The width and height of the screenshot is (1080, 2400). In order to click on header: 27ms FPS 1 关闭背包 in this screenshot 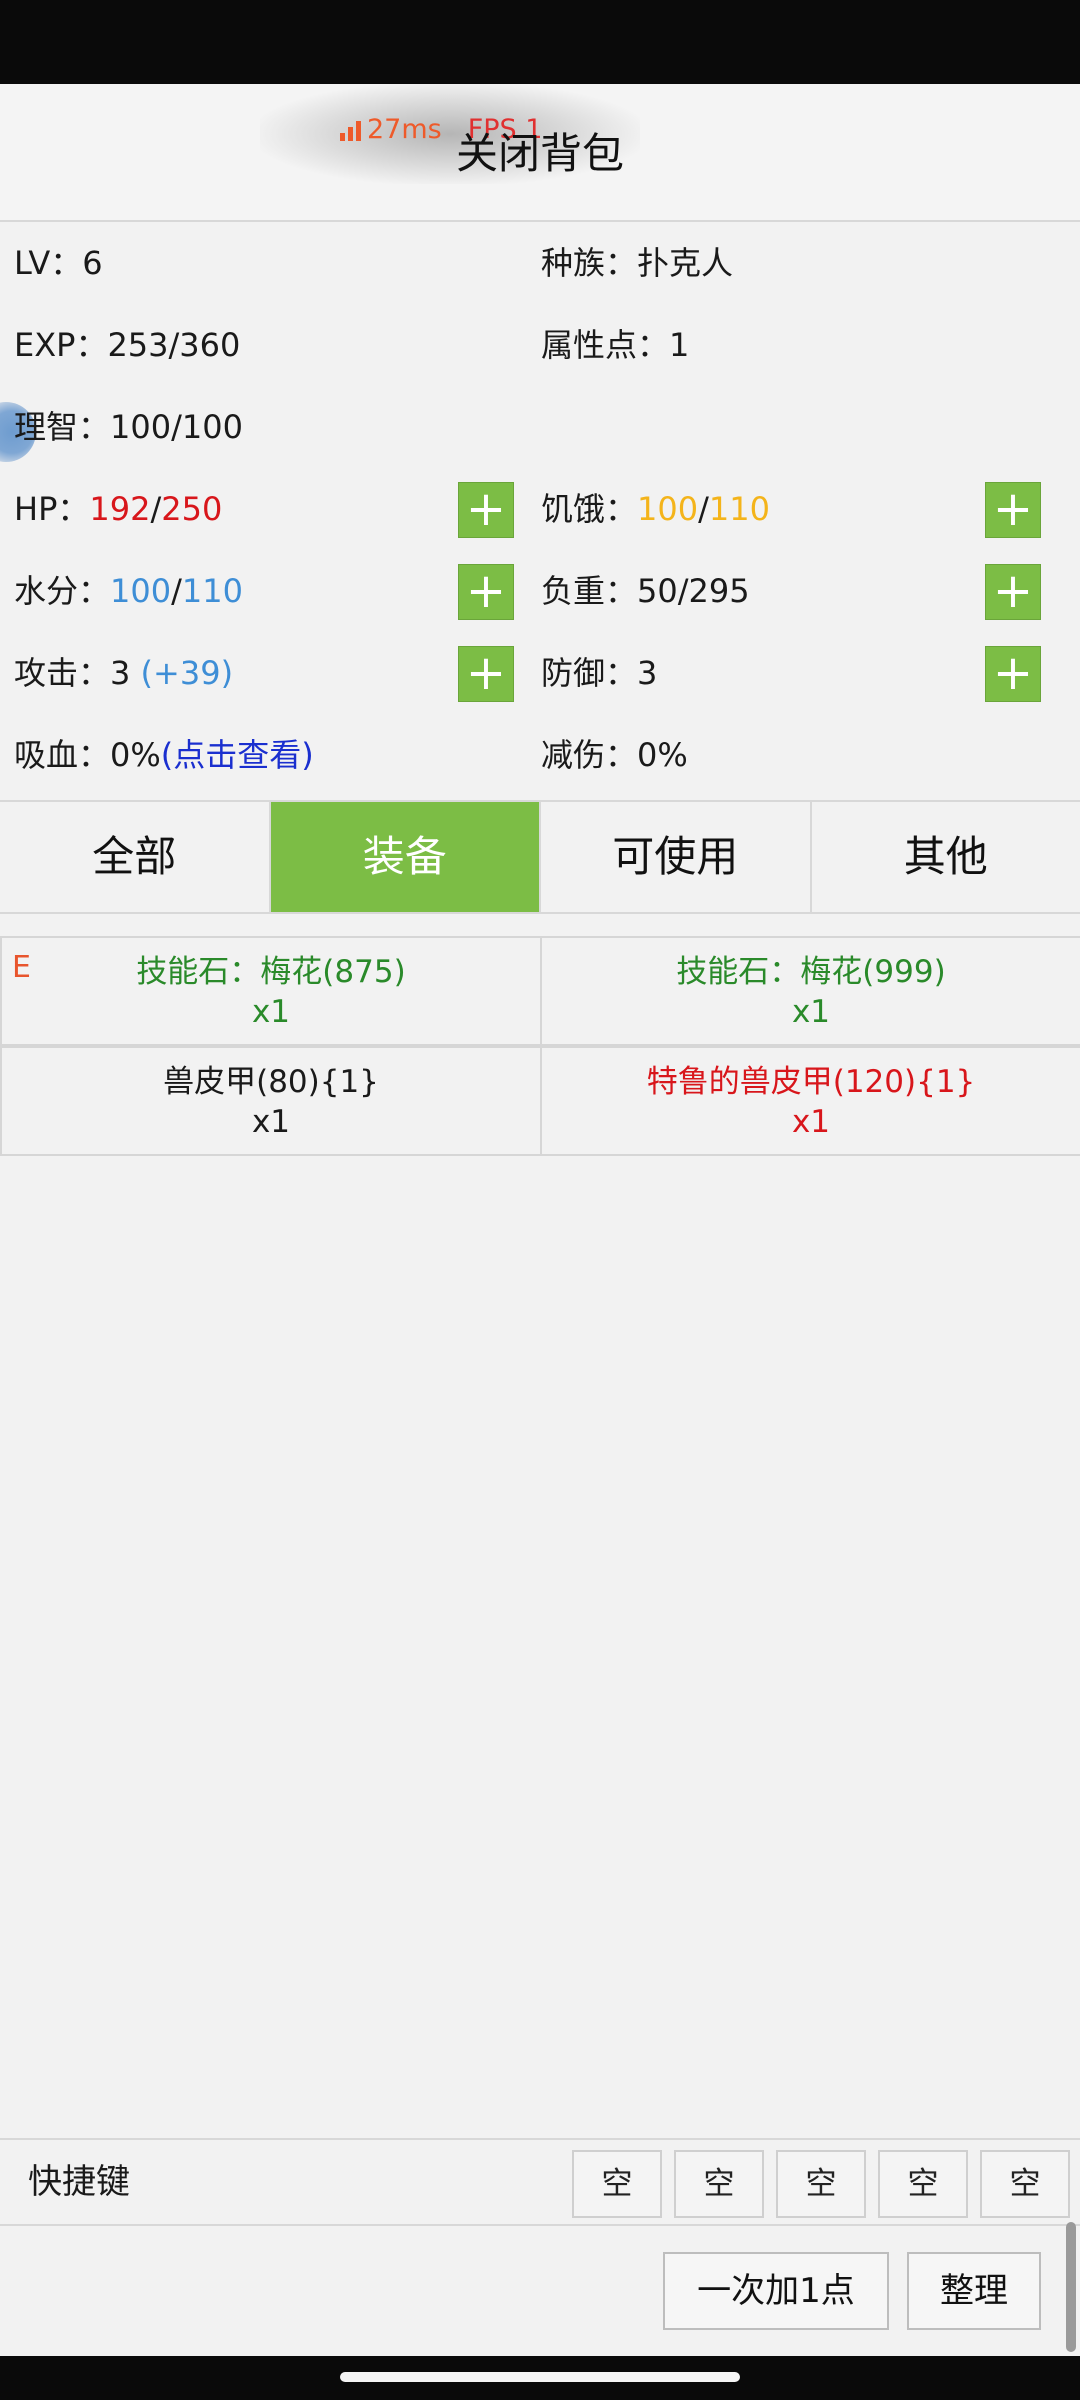, I will do `click(540, 153)`.